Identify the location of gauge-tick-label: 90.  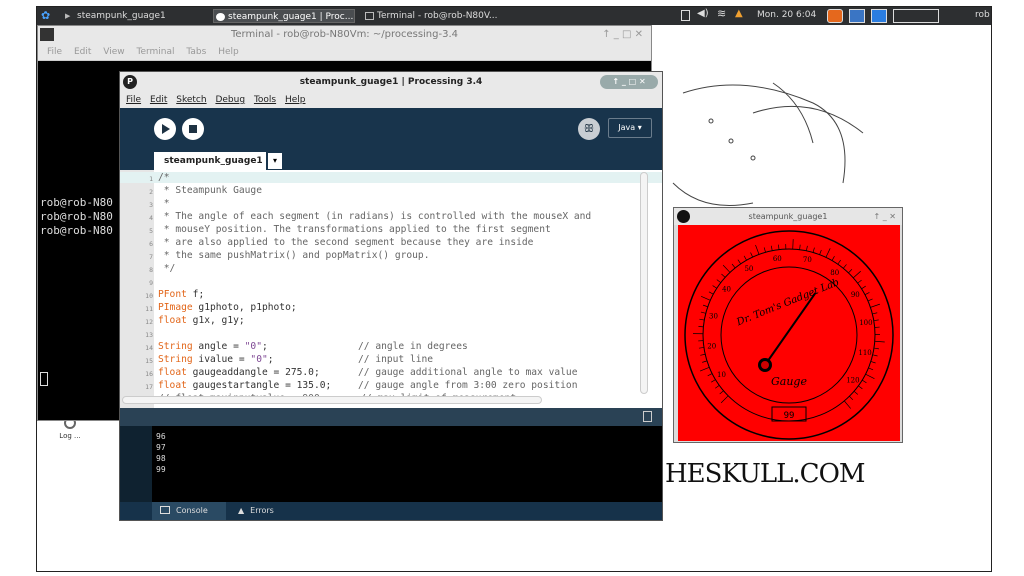
(855, 295).